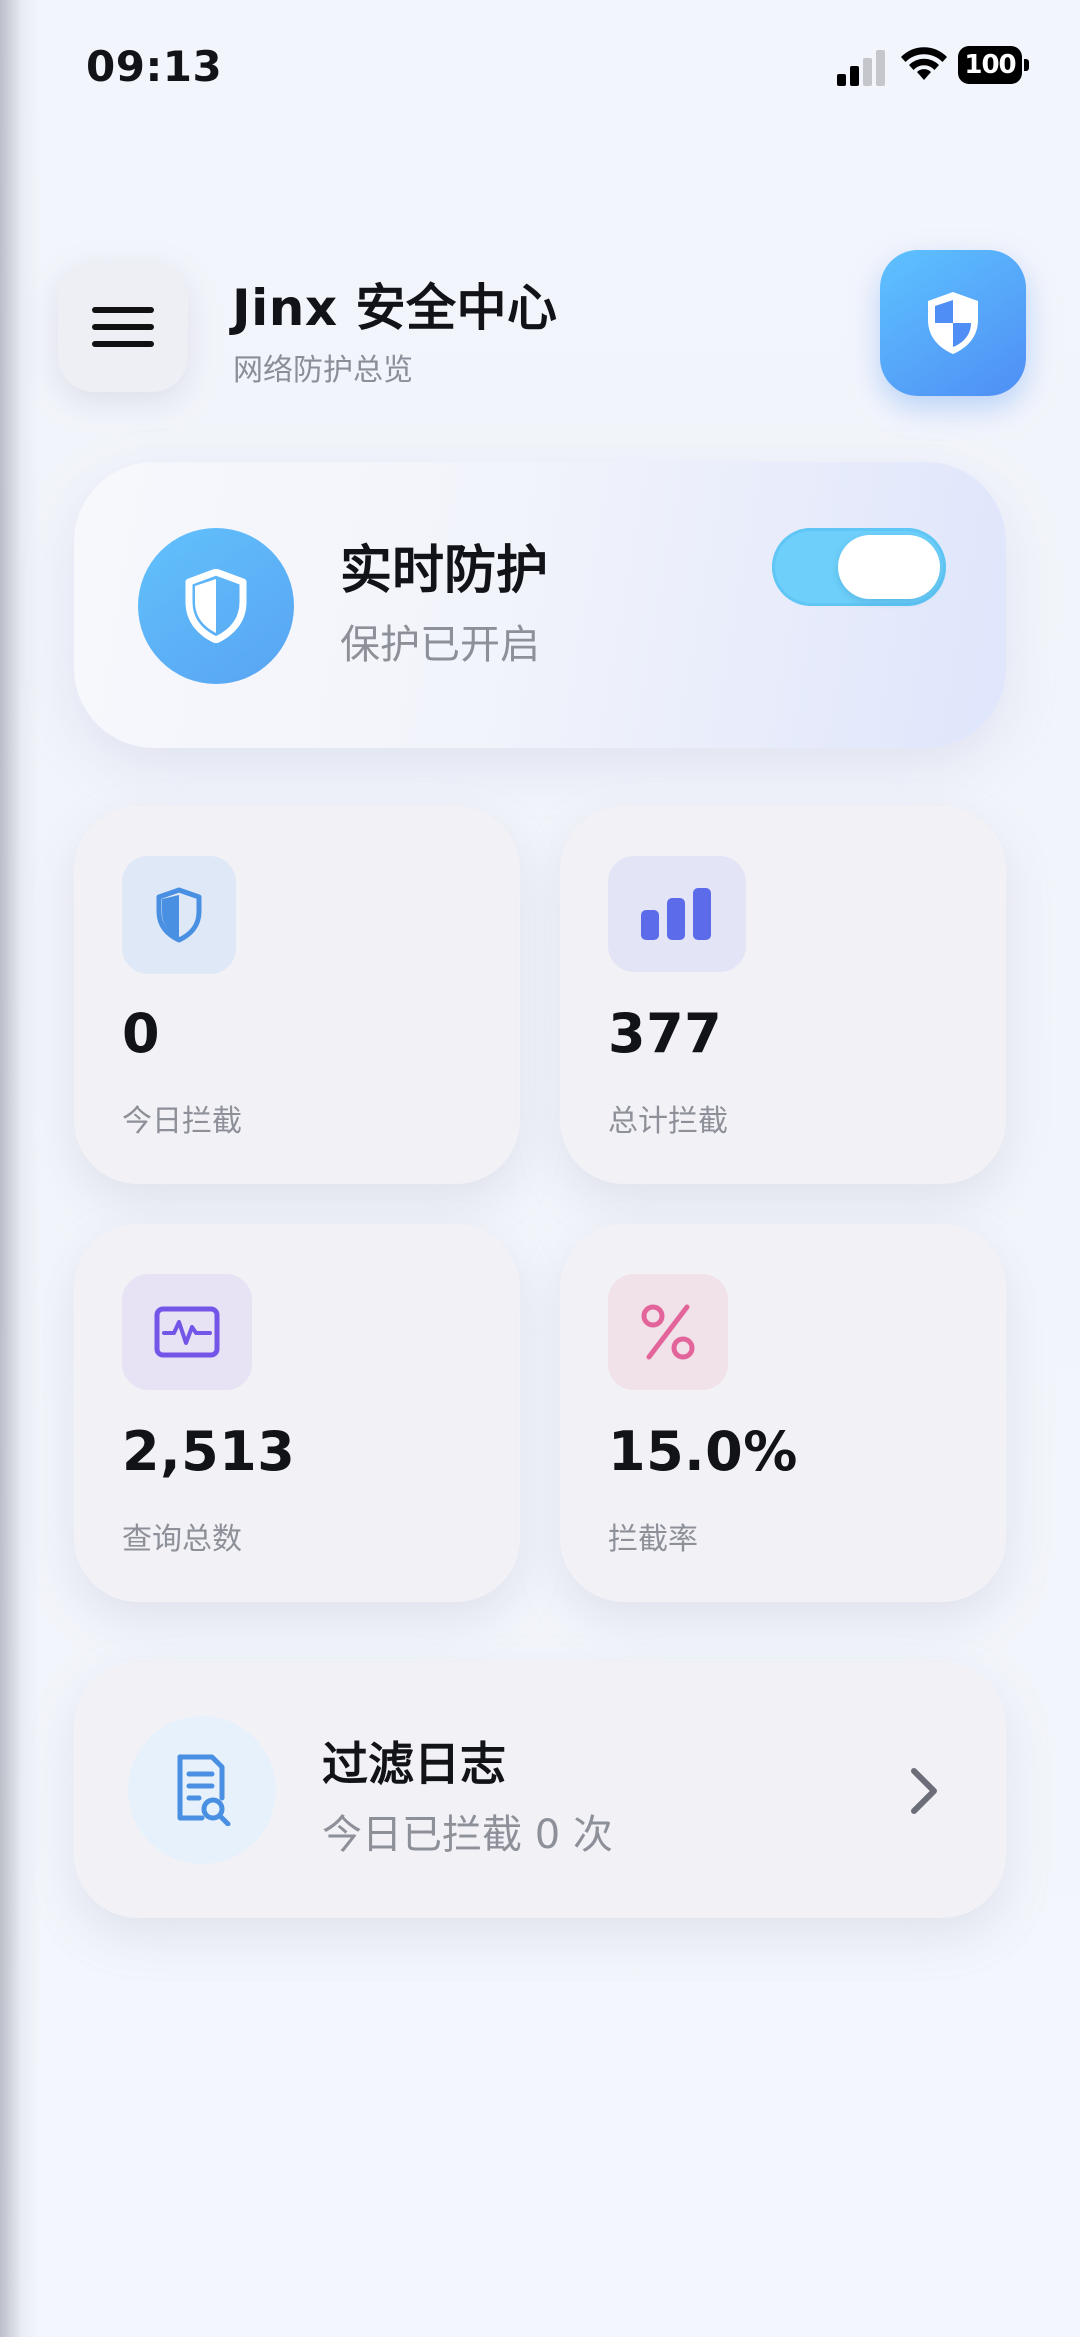 This screenshot has height=2337, width=1080. I want to click on chevron-right-icon, so click(924, 1791).